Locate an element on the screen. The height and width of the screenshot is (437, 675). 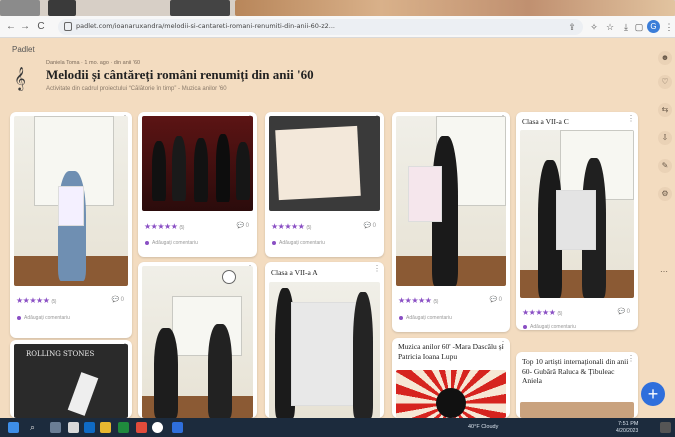
edge-icon is located at coordinates (89, 427).